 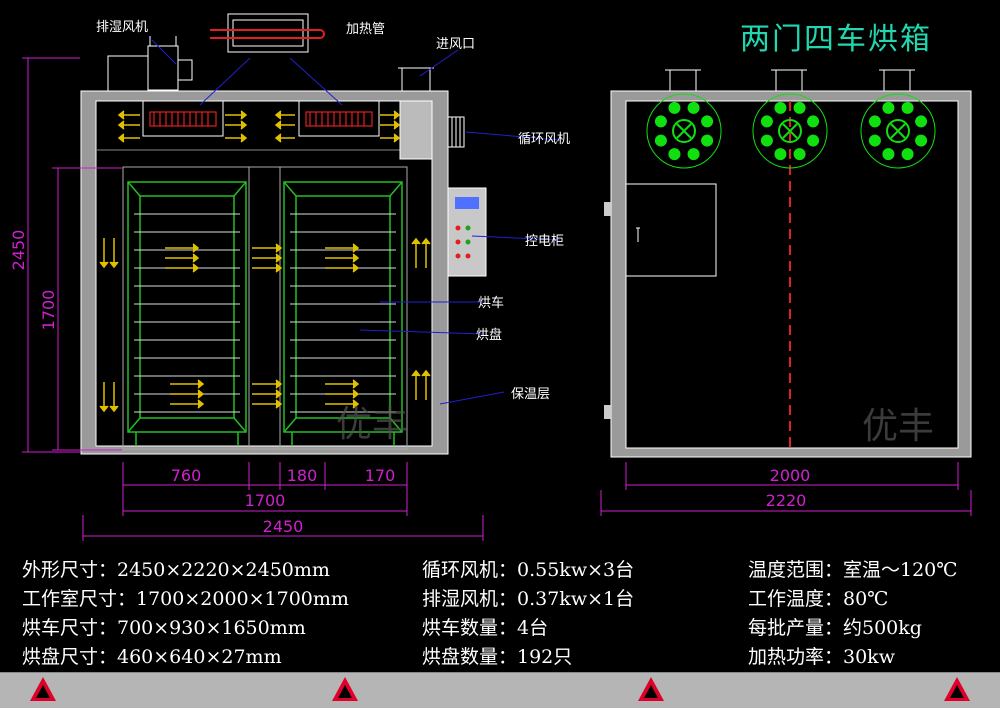 I want to click on spec-item: 温度范围：室温～120℃, so click(x=853, y=570).